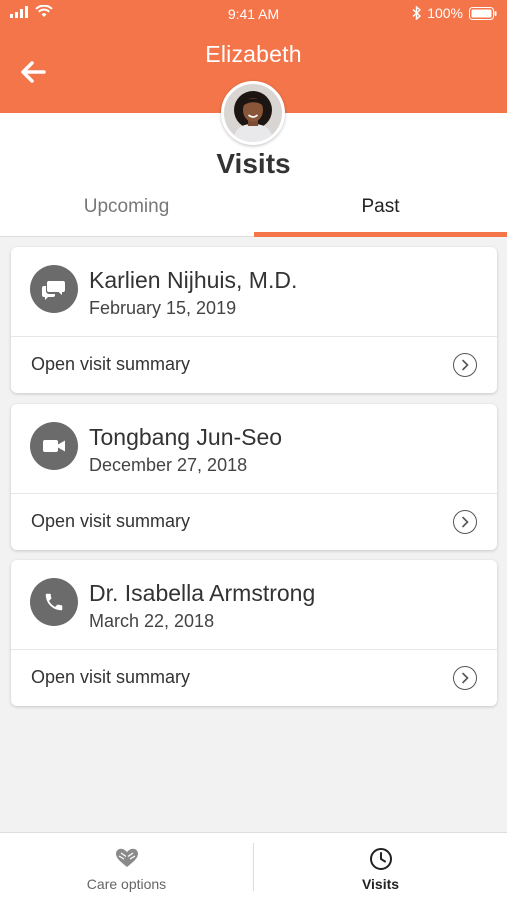  What do you see at coordinates (380, 207) in the screenshot?
I see `tab-past: Past` at bounding box center [380, 207].